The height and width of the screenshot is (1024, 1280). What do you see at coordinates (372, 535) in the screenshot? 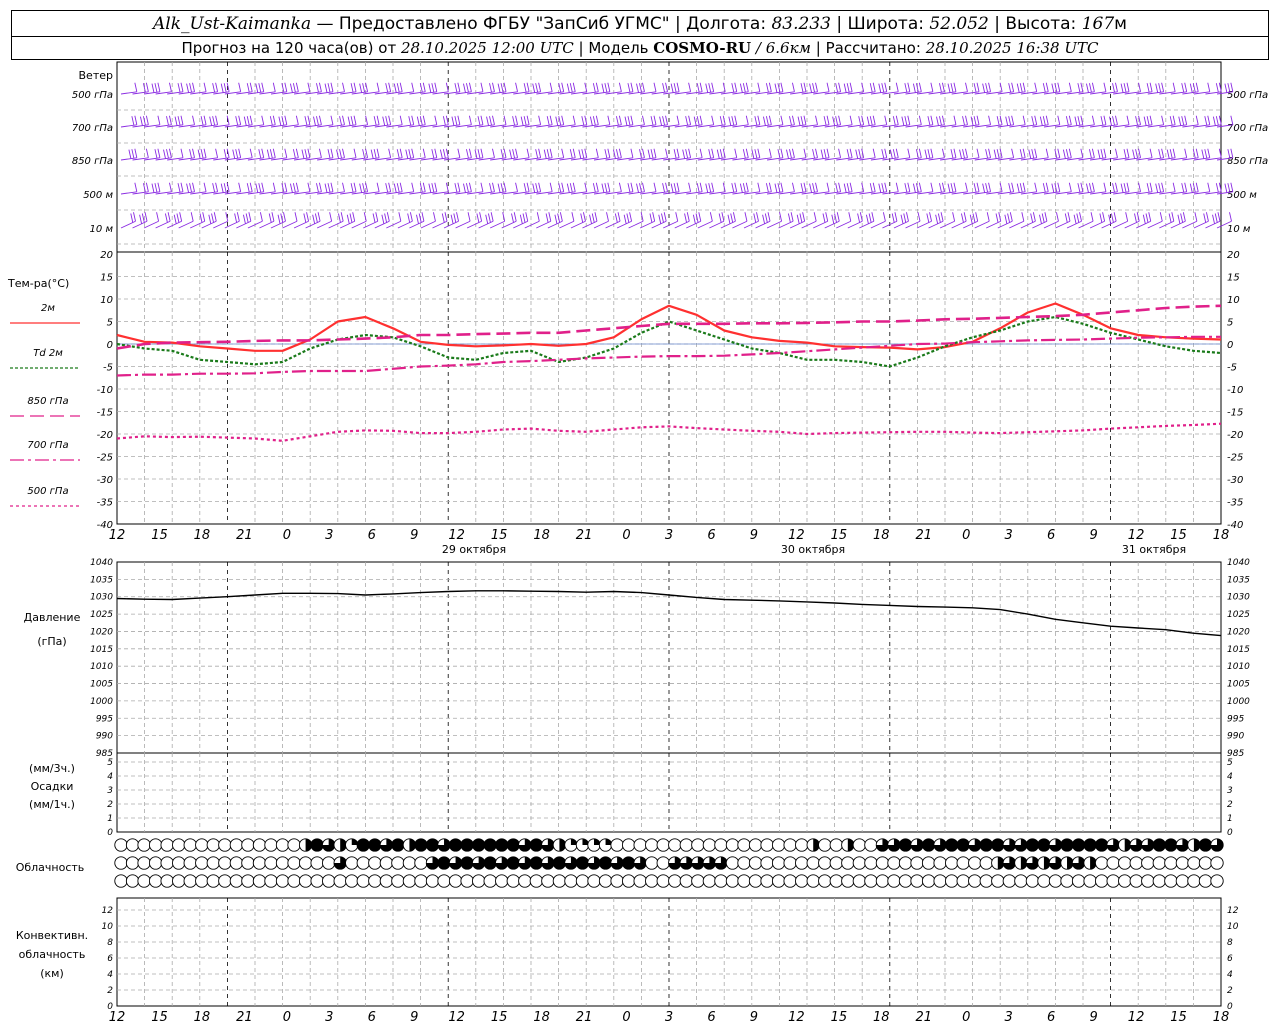
I see `time-tick-label: 6` at bounding box center [372, 535].